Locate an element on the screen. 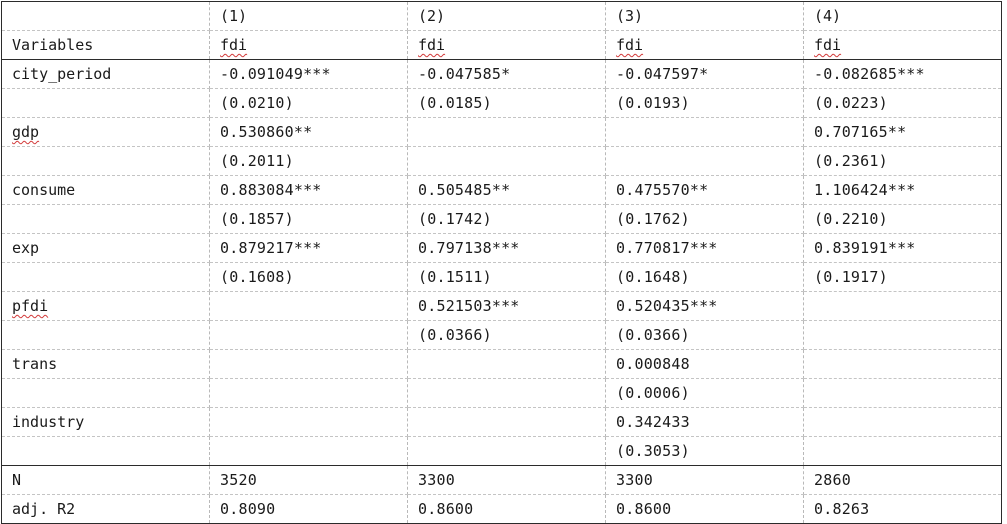 The image size is (1007, 524). se-cell: (0.1917) is located at coordinates (902, 277).